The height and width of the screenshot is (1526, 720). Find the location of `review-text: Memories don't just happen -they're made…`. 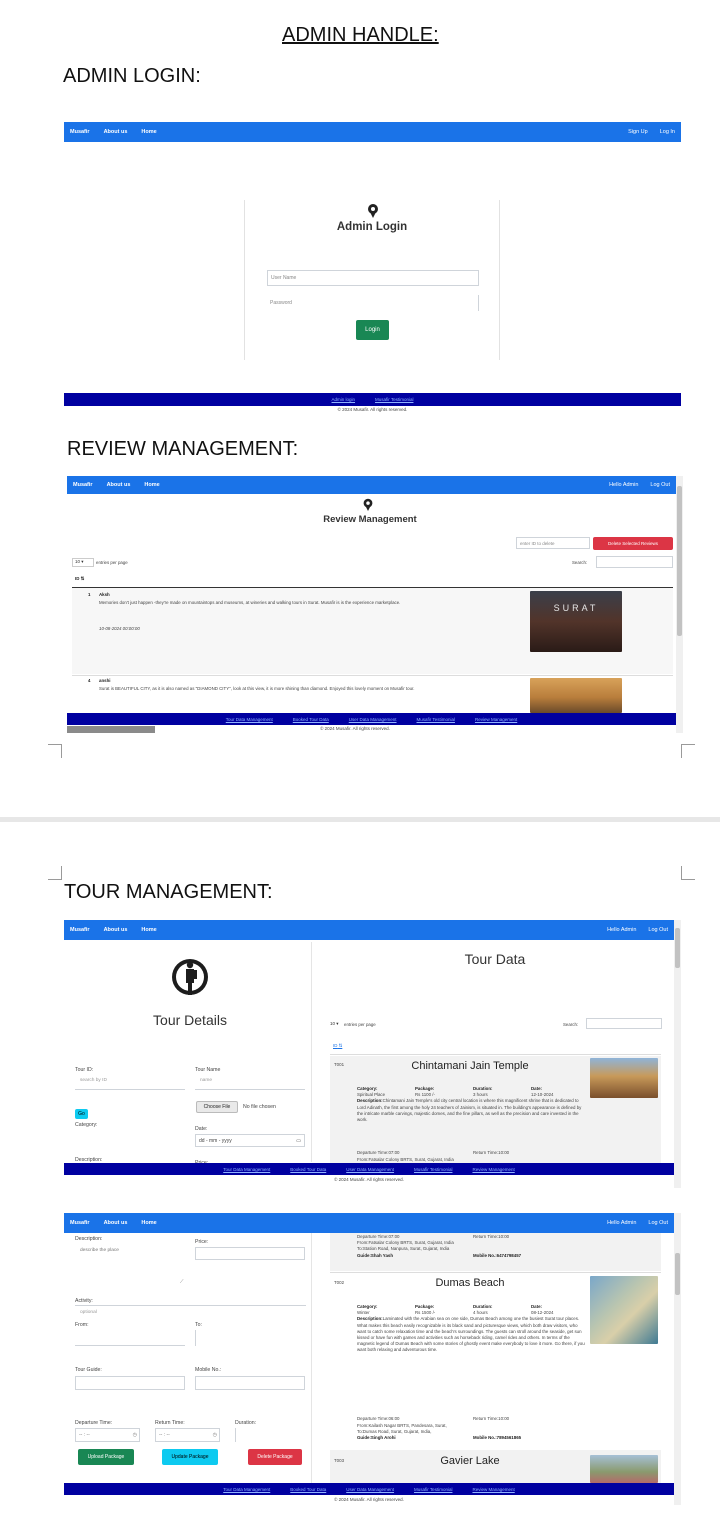

review-text: Memories don't just happen -they're made… is located at coordinates (250, 602).